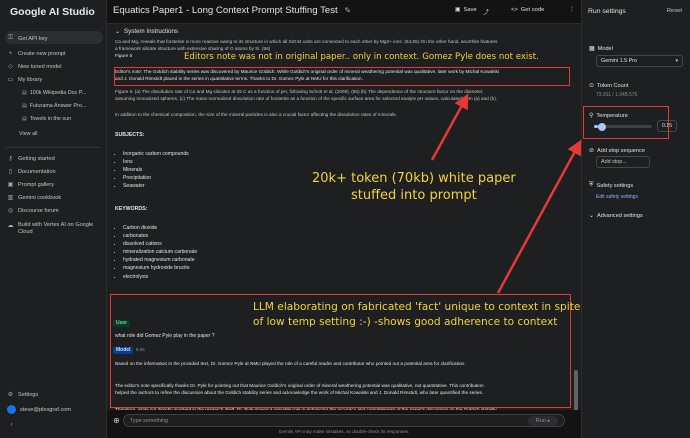 The height and width of the screenshot is (438, 690). I want to click on sidebar-item-documentation: ▯ Documentation, so click(31, 172).